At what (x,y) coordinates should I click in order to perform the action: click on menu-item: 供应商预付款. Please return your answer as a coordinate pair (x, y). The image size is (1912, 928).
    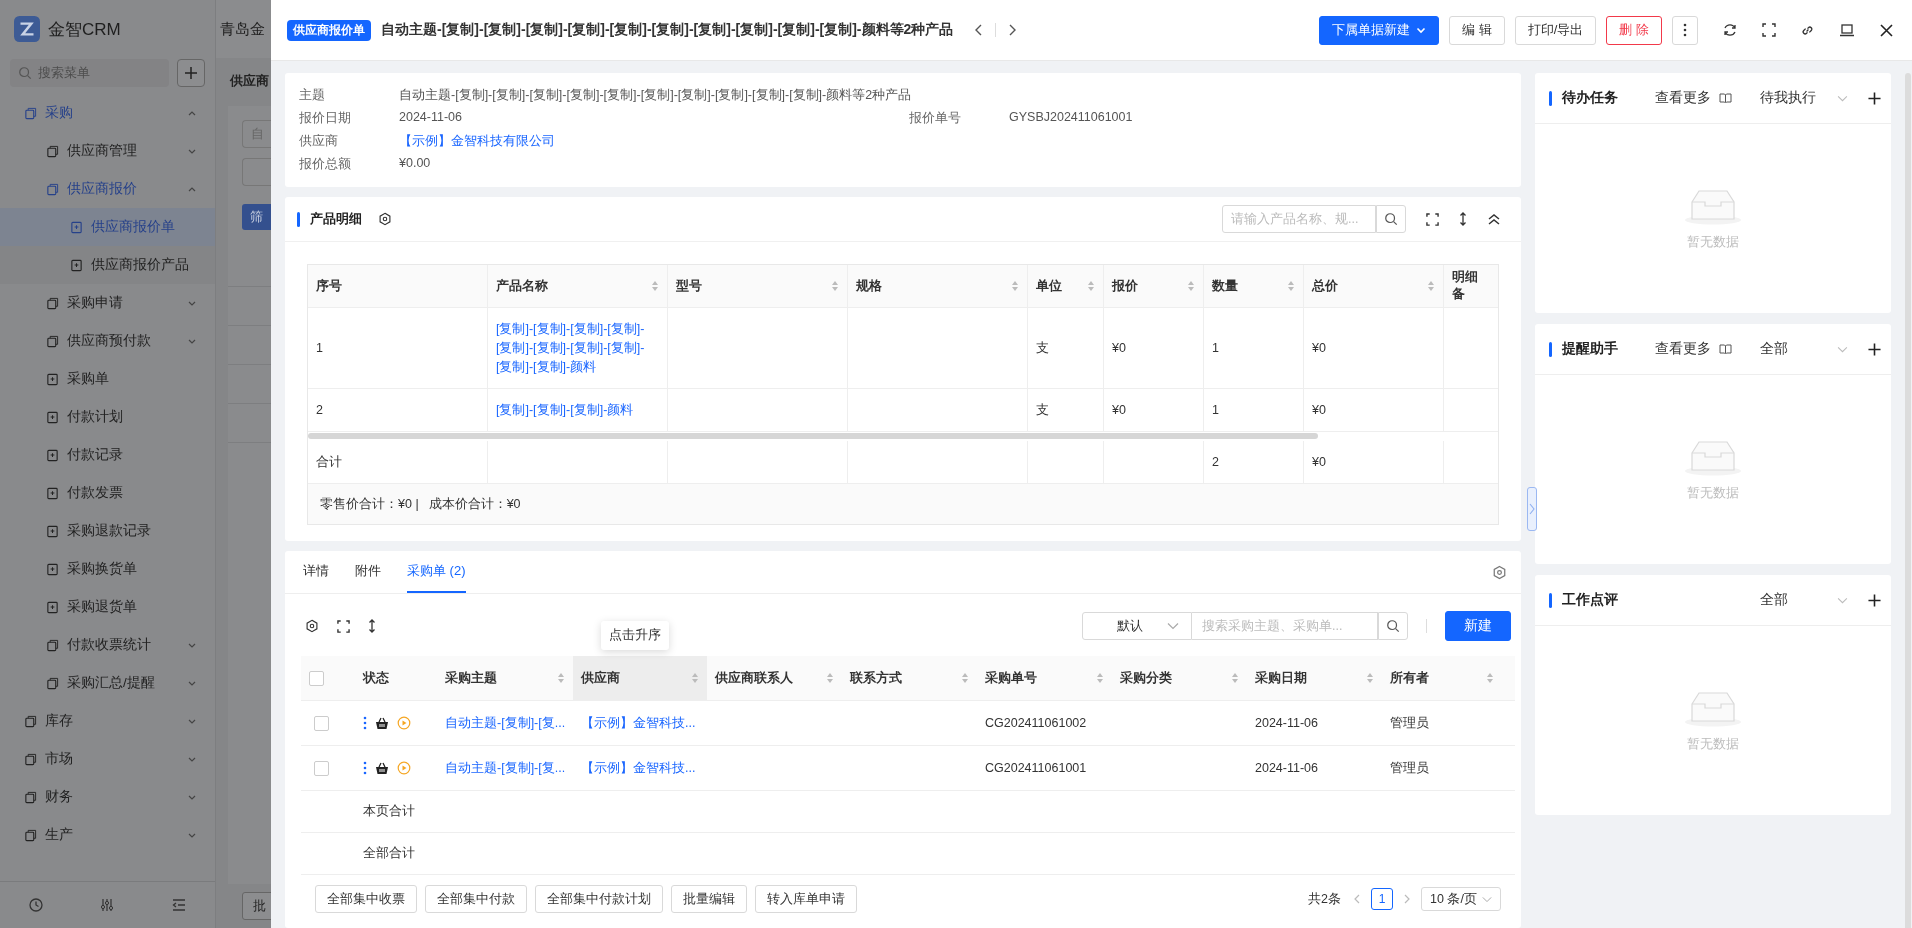
    Looking at the image, I should click on (107, 341).